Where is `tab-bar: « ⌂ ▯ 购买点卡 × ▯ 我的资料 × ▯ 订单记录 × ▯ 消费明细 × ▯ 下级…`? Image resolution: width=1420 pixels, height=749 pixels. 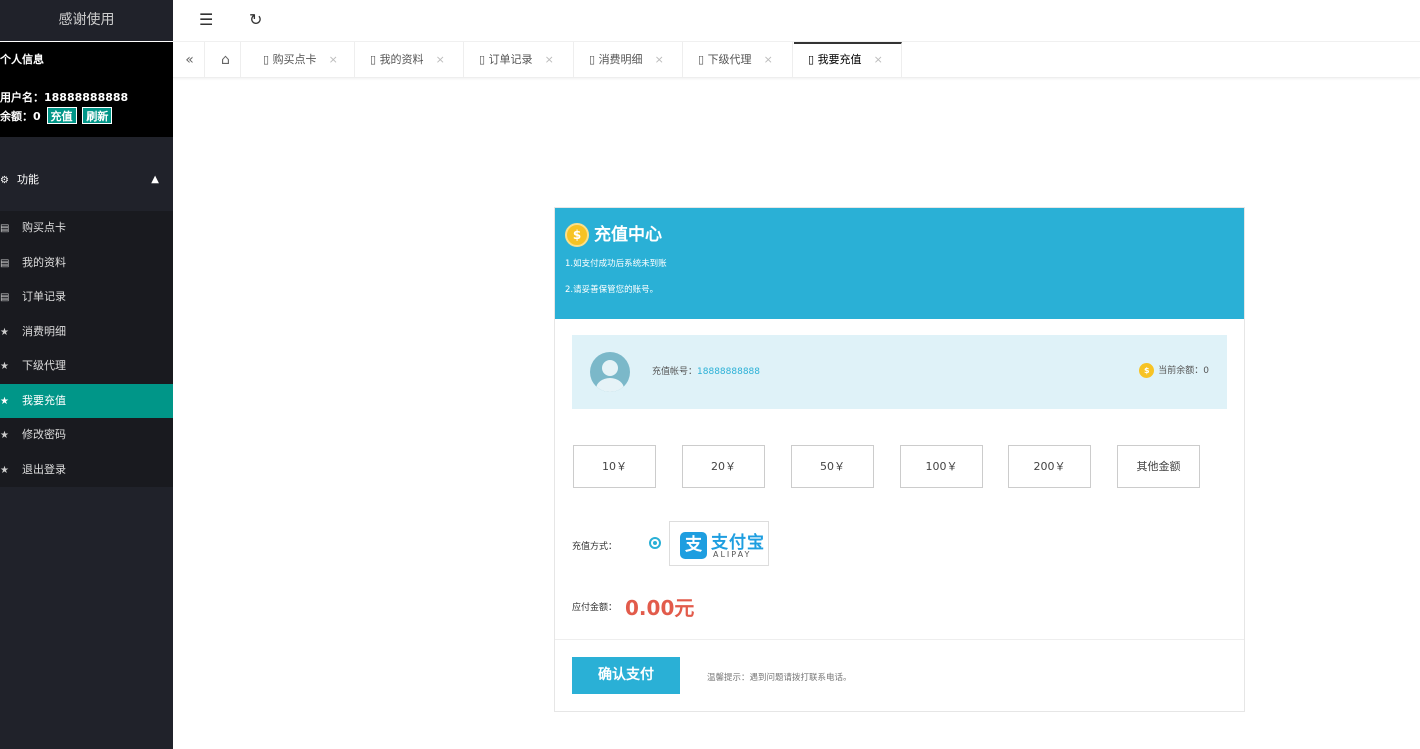
tab-bar: « ⌂ ▯ 购买点卡 × ▯ 我的资料 × ▯ 订单记录 × ▯ 消费明细 × ▯ 下级… is located at coordinates (796, 60).